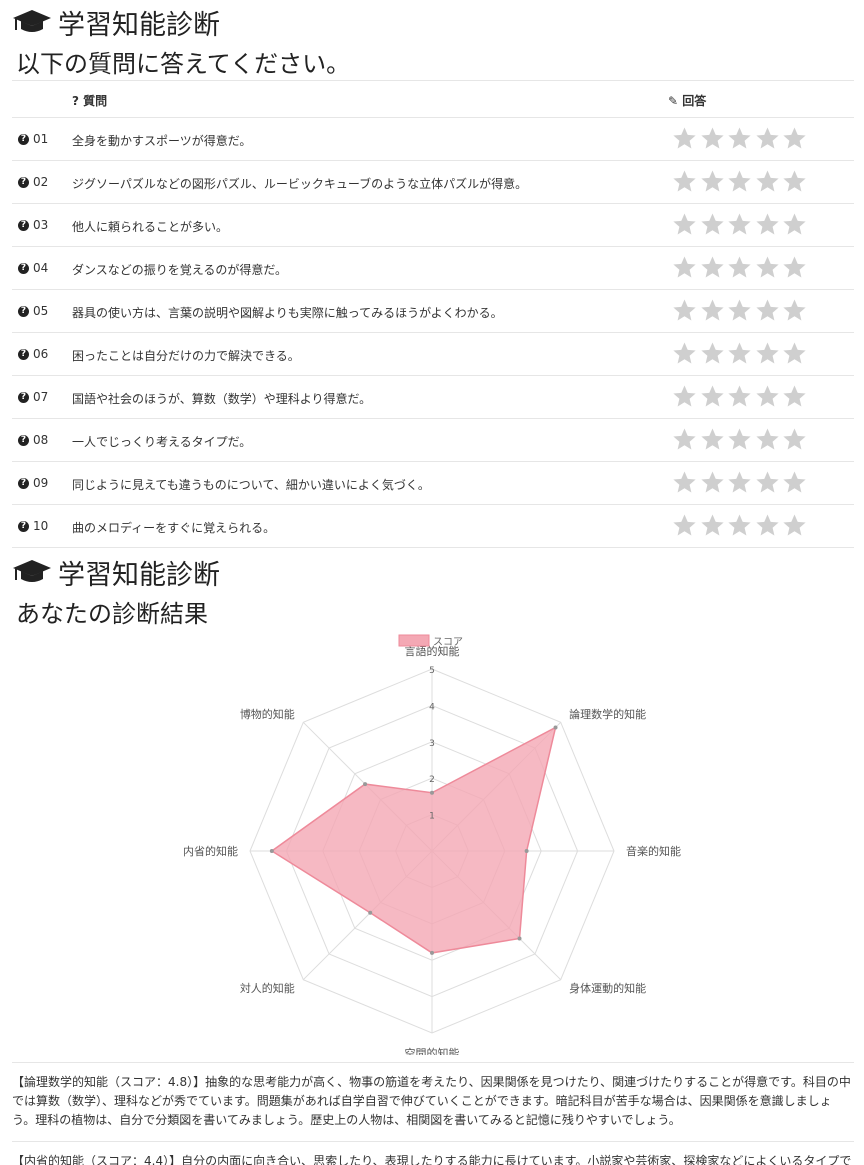  What do you see at coordinates (432, 744) in the screenshot?
I see `tick-label: 3` at bounding box center [432, 744].